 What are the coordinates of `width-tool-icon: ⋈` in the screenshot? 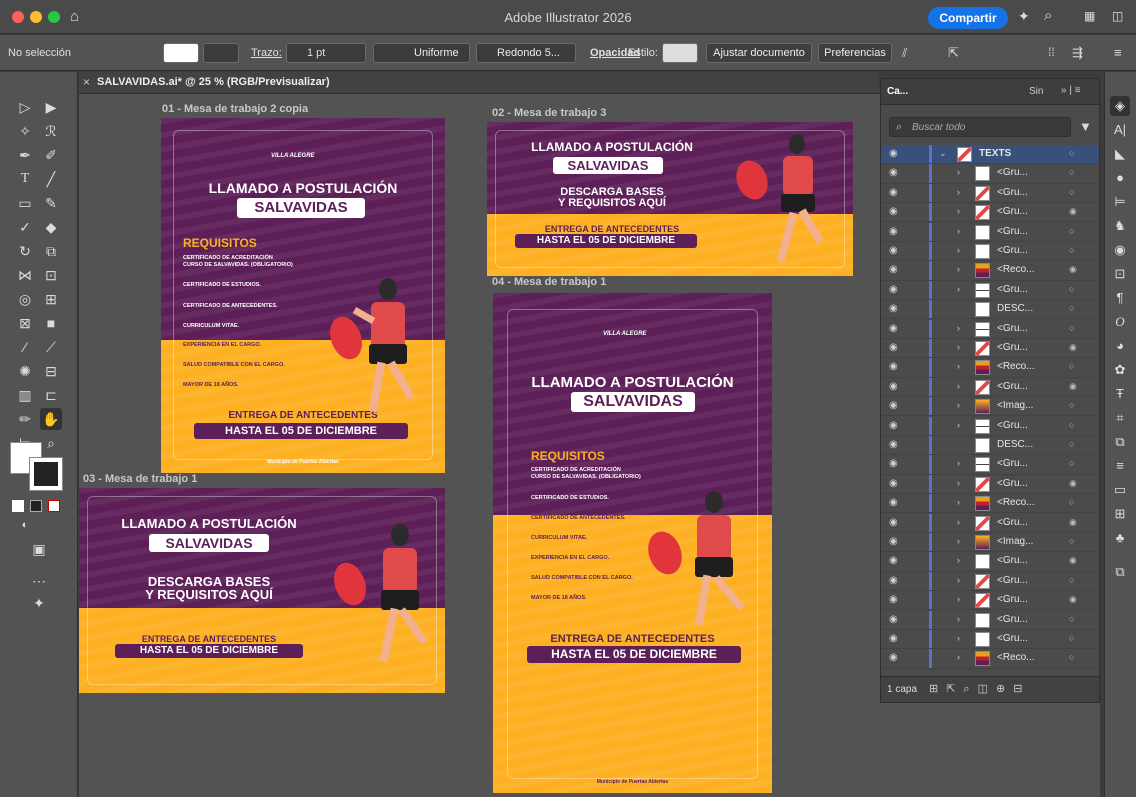 It's located at (25, 275).